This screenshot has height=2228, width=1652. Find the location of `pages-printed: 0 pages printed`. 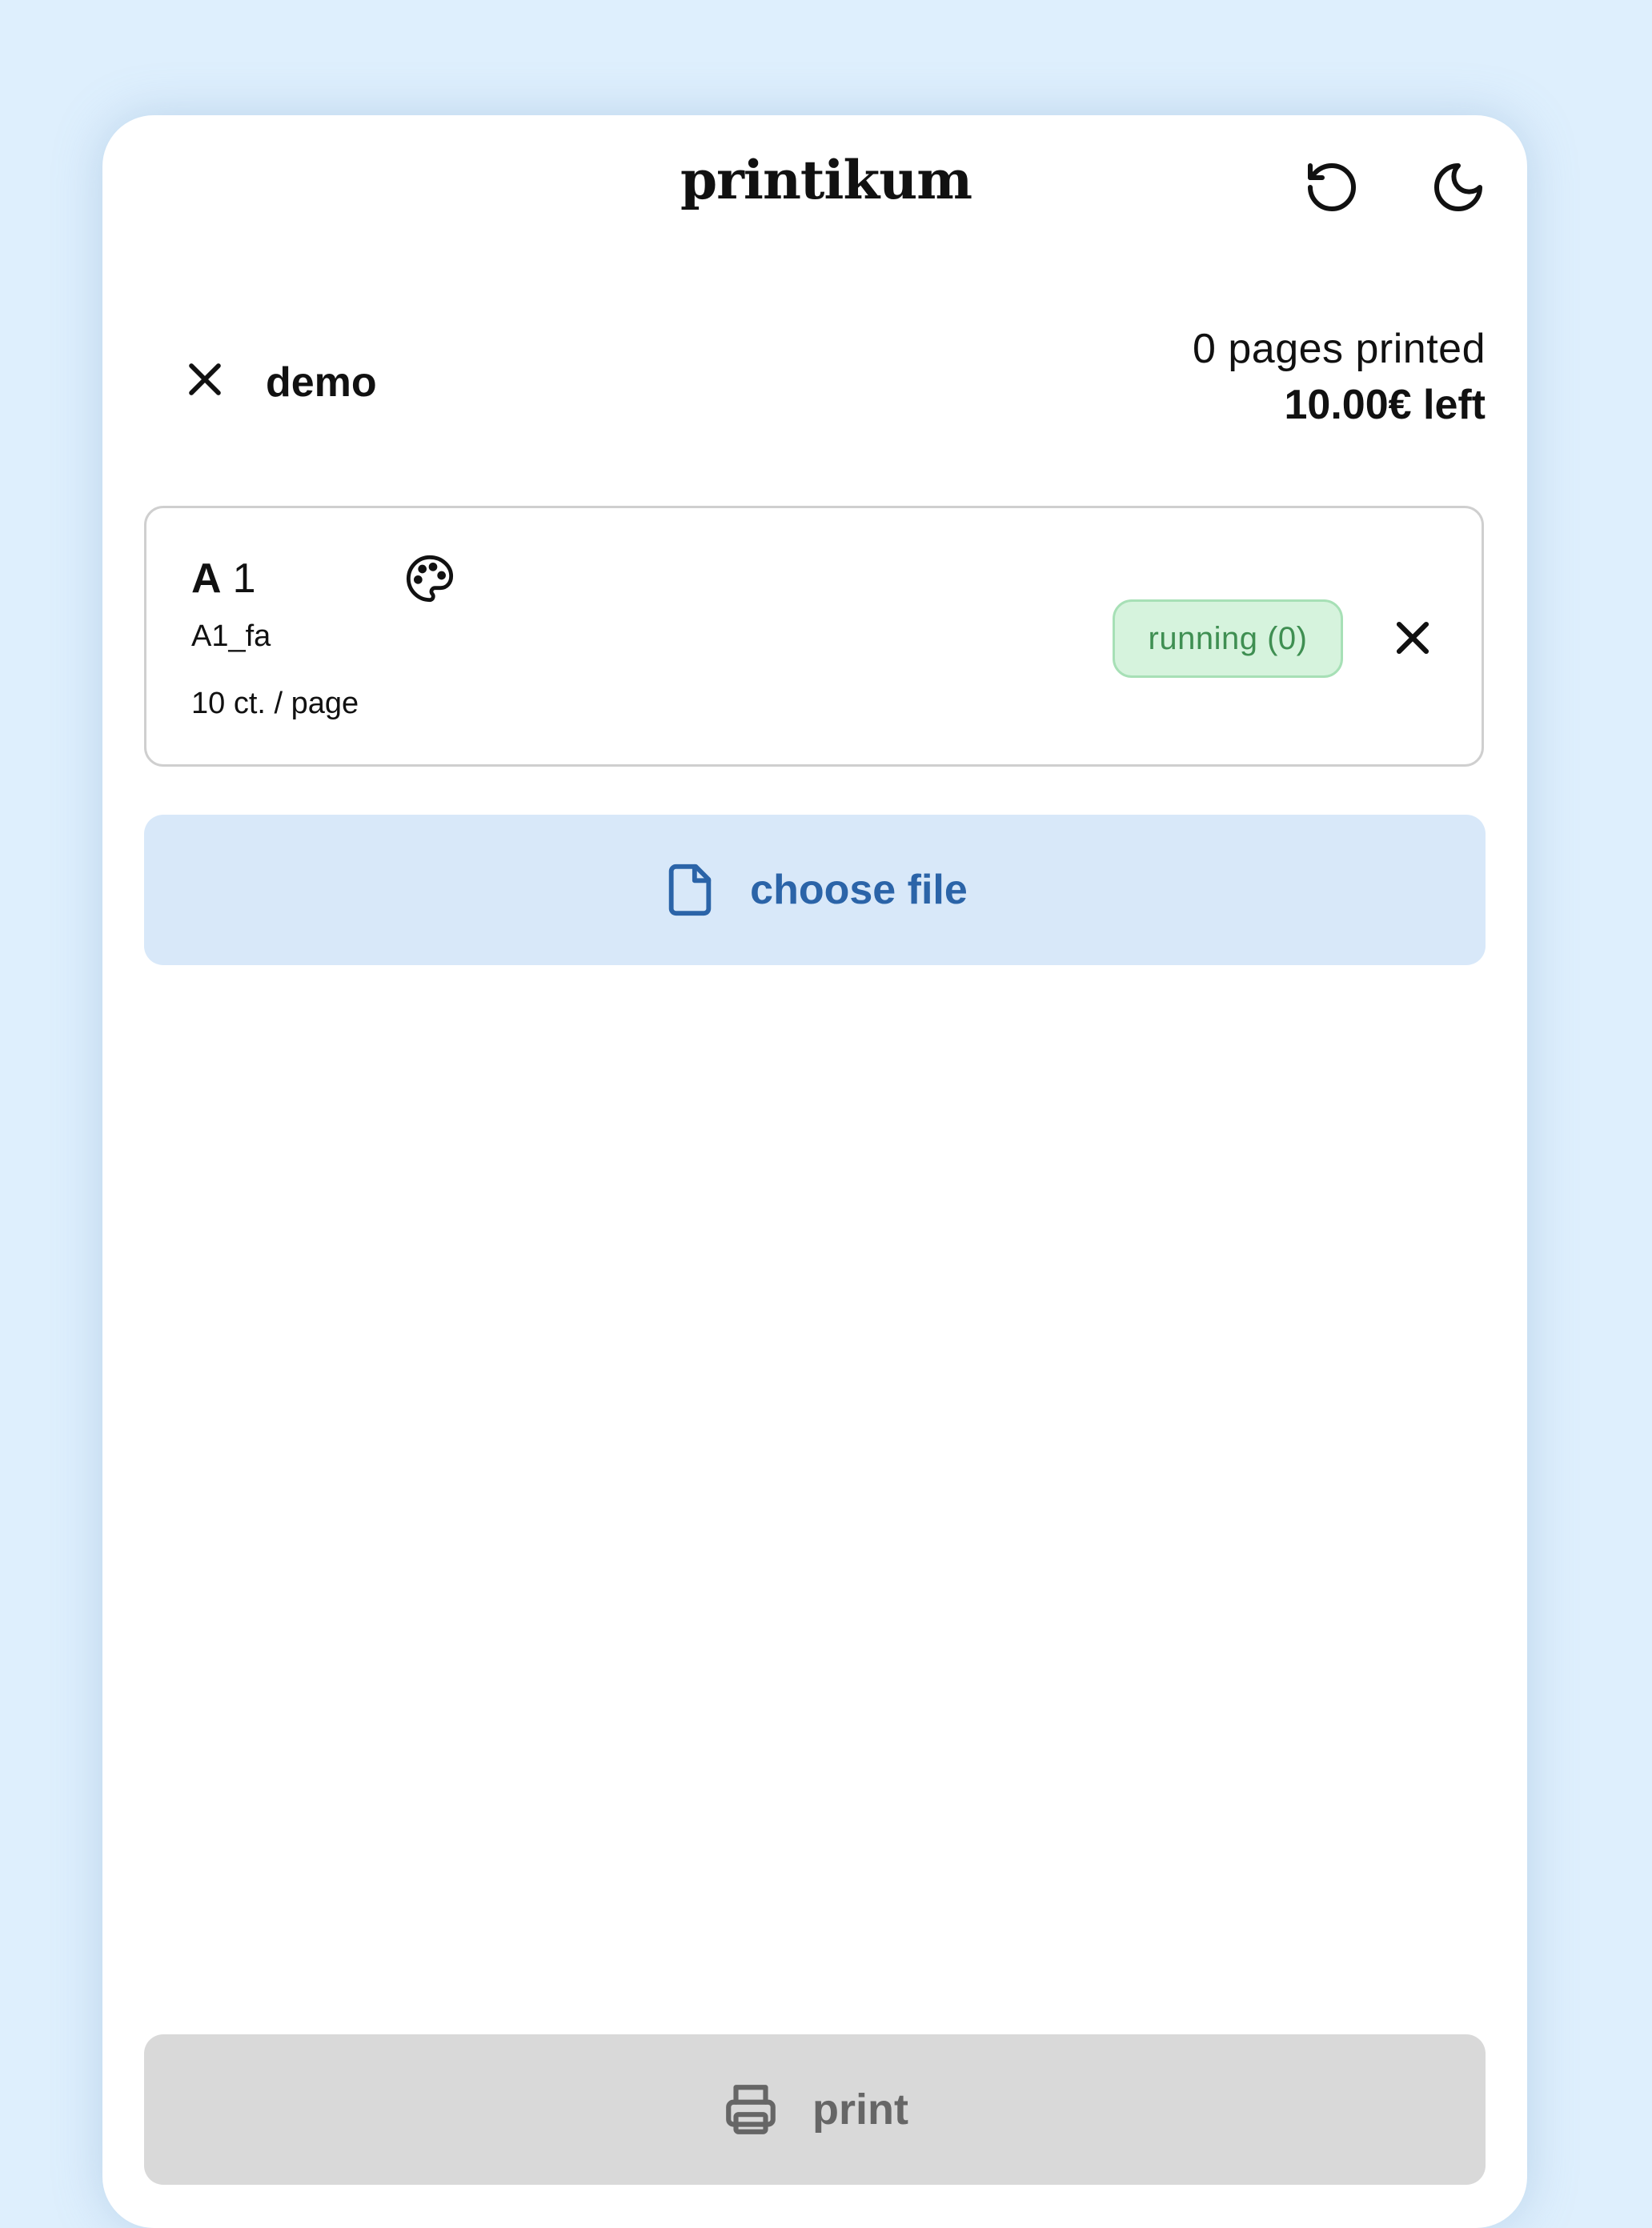

pages-printed: 0 pages printed is located at coordinates (1339, 349).